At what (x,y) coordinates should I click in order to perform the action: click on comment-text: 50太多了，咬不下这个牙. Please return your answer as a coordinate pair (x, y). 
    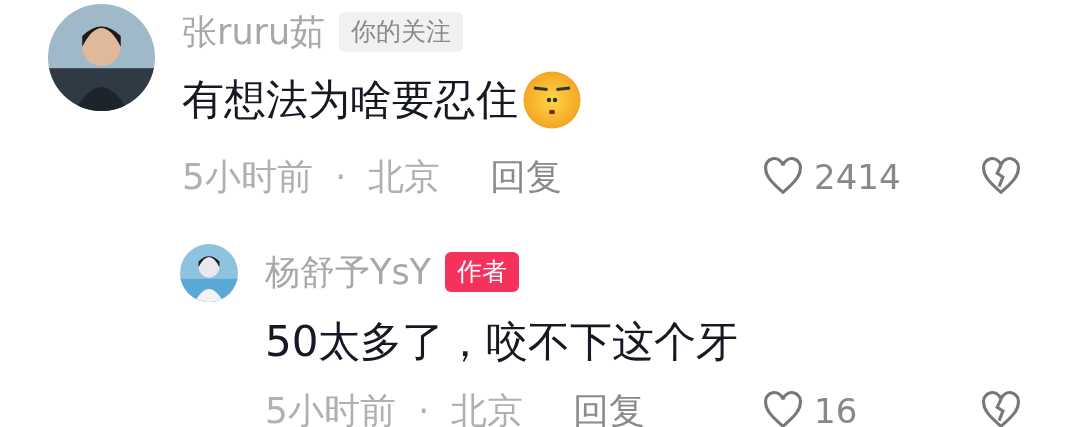
    Looking at the image, I should click on (502, 342).